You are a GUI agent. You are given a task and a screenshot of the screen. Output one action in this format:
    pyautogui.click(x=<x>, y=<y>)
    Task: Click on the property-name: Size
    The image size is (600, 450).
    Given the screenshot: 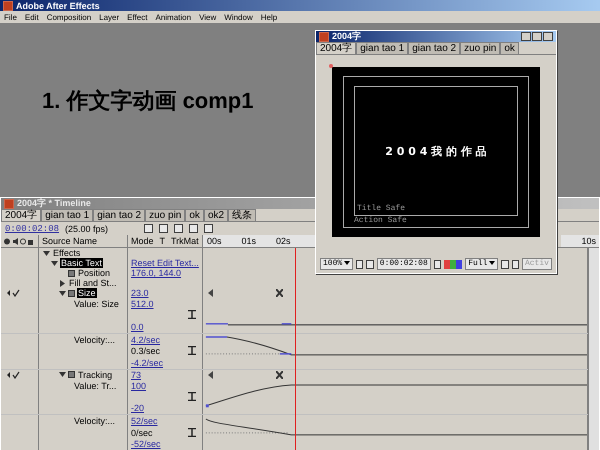 What is the action you would take?
    pyautogui.click(x=87, y=293)
    